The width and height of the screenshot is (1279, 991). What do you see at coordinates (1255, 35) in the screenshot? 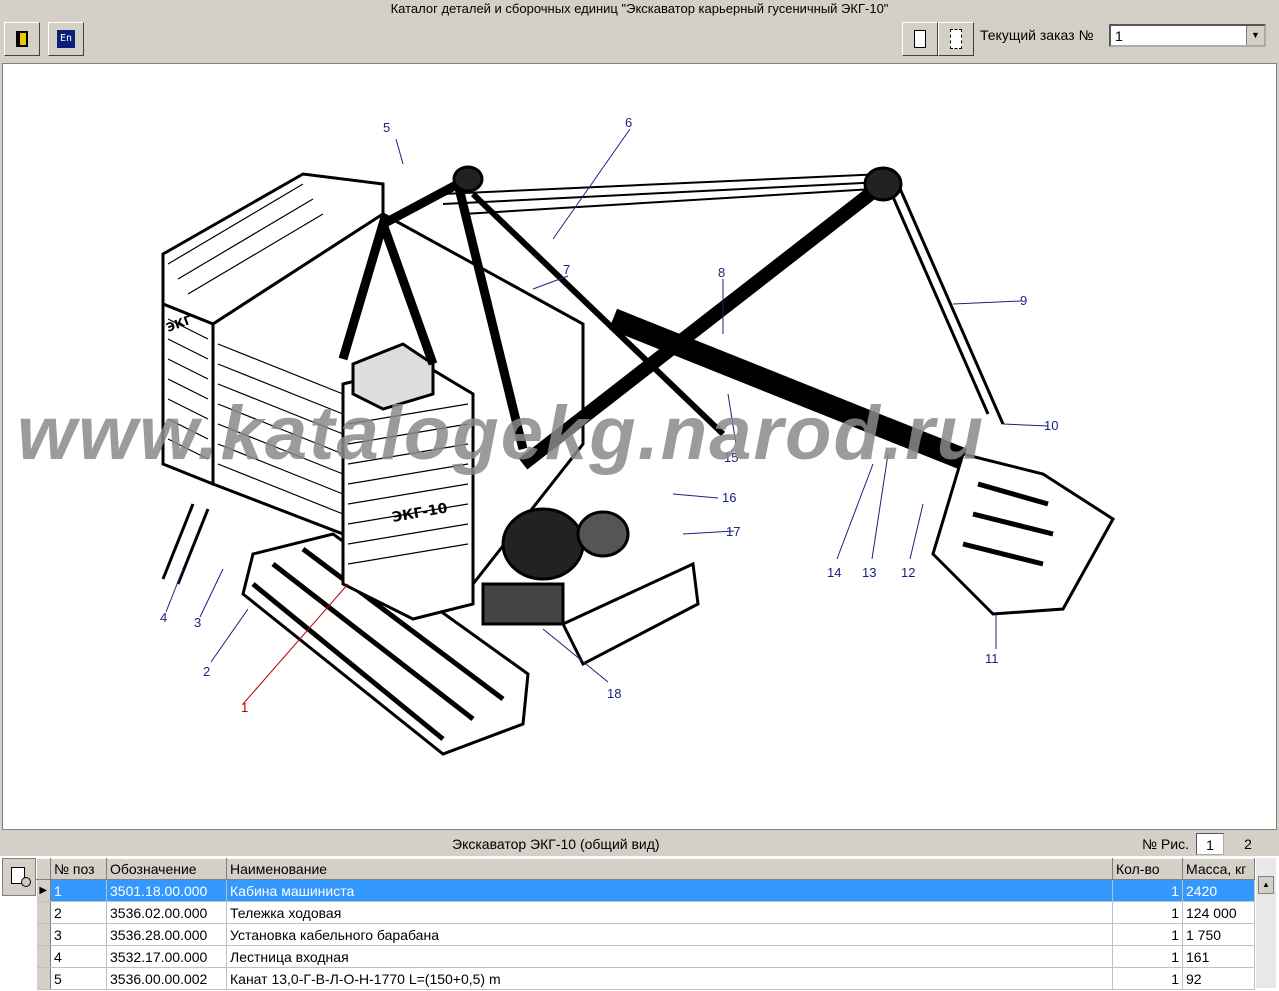
I see `chevron-down-icon: ▼` at bounding box center [1255, 35].